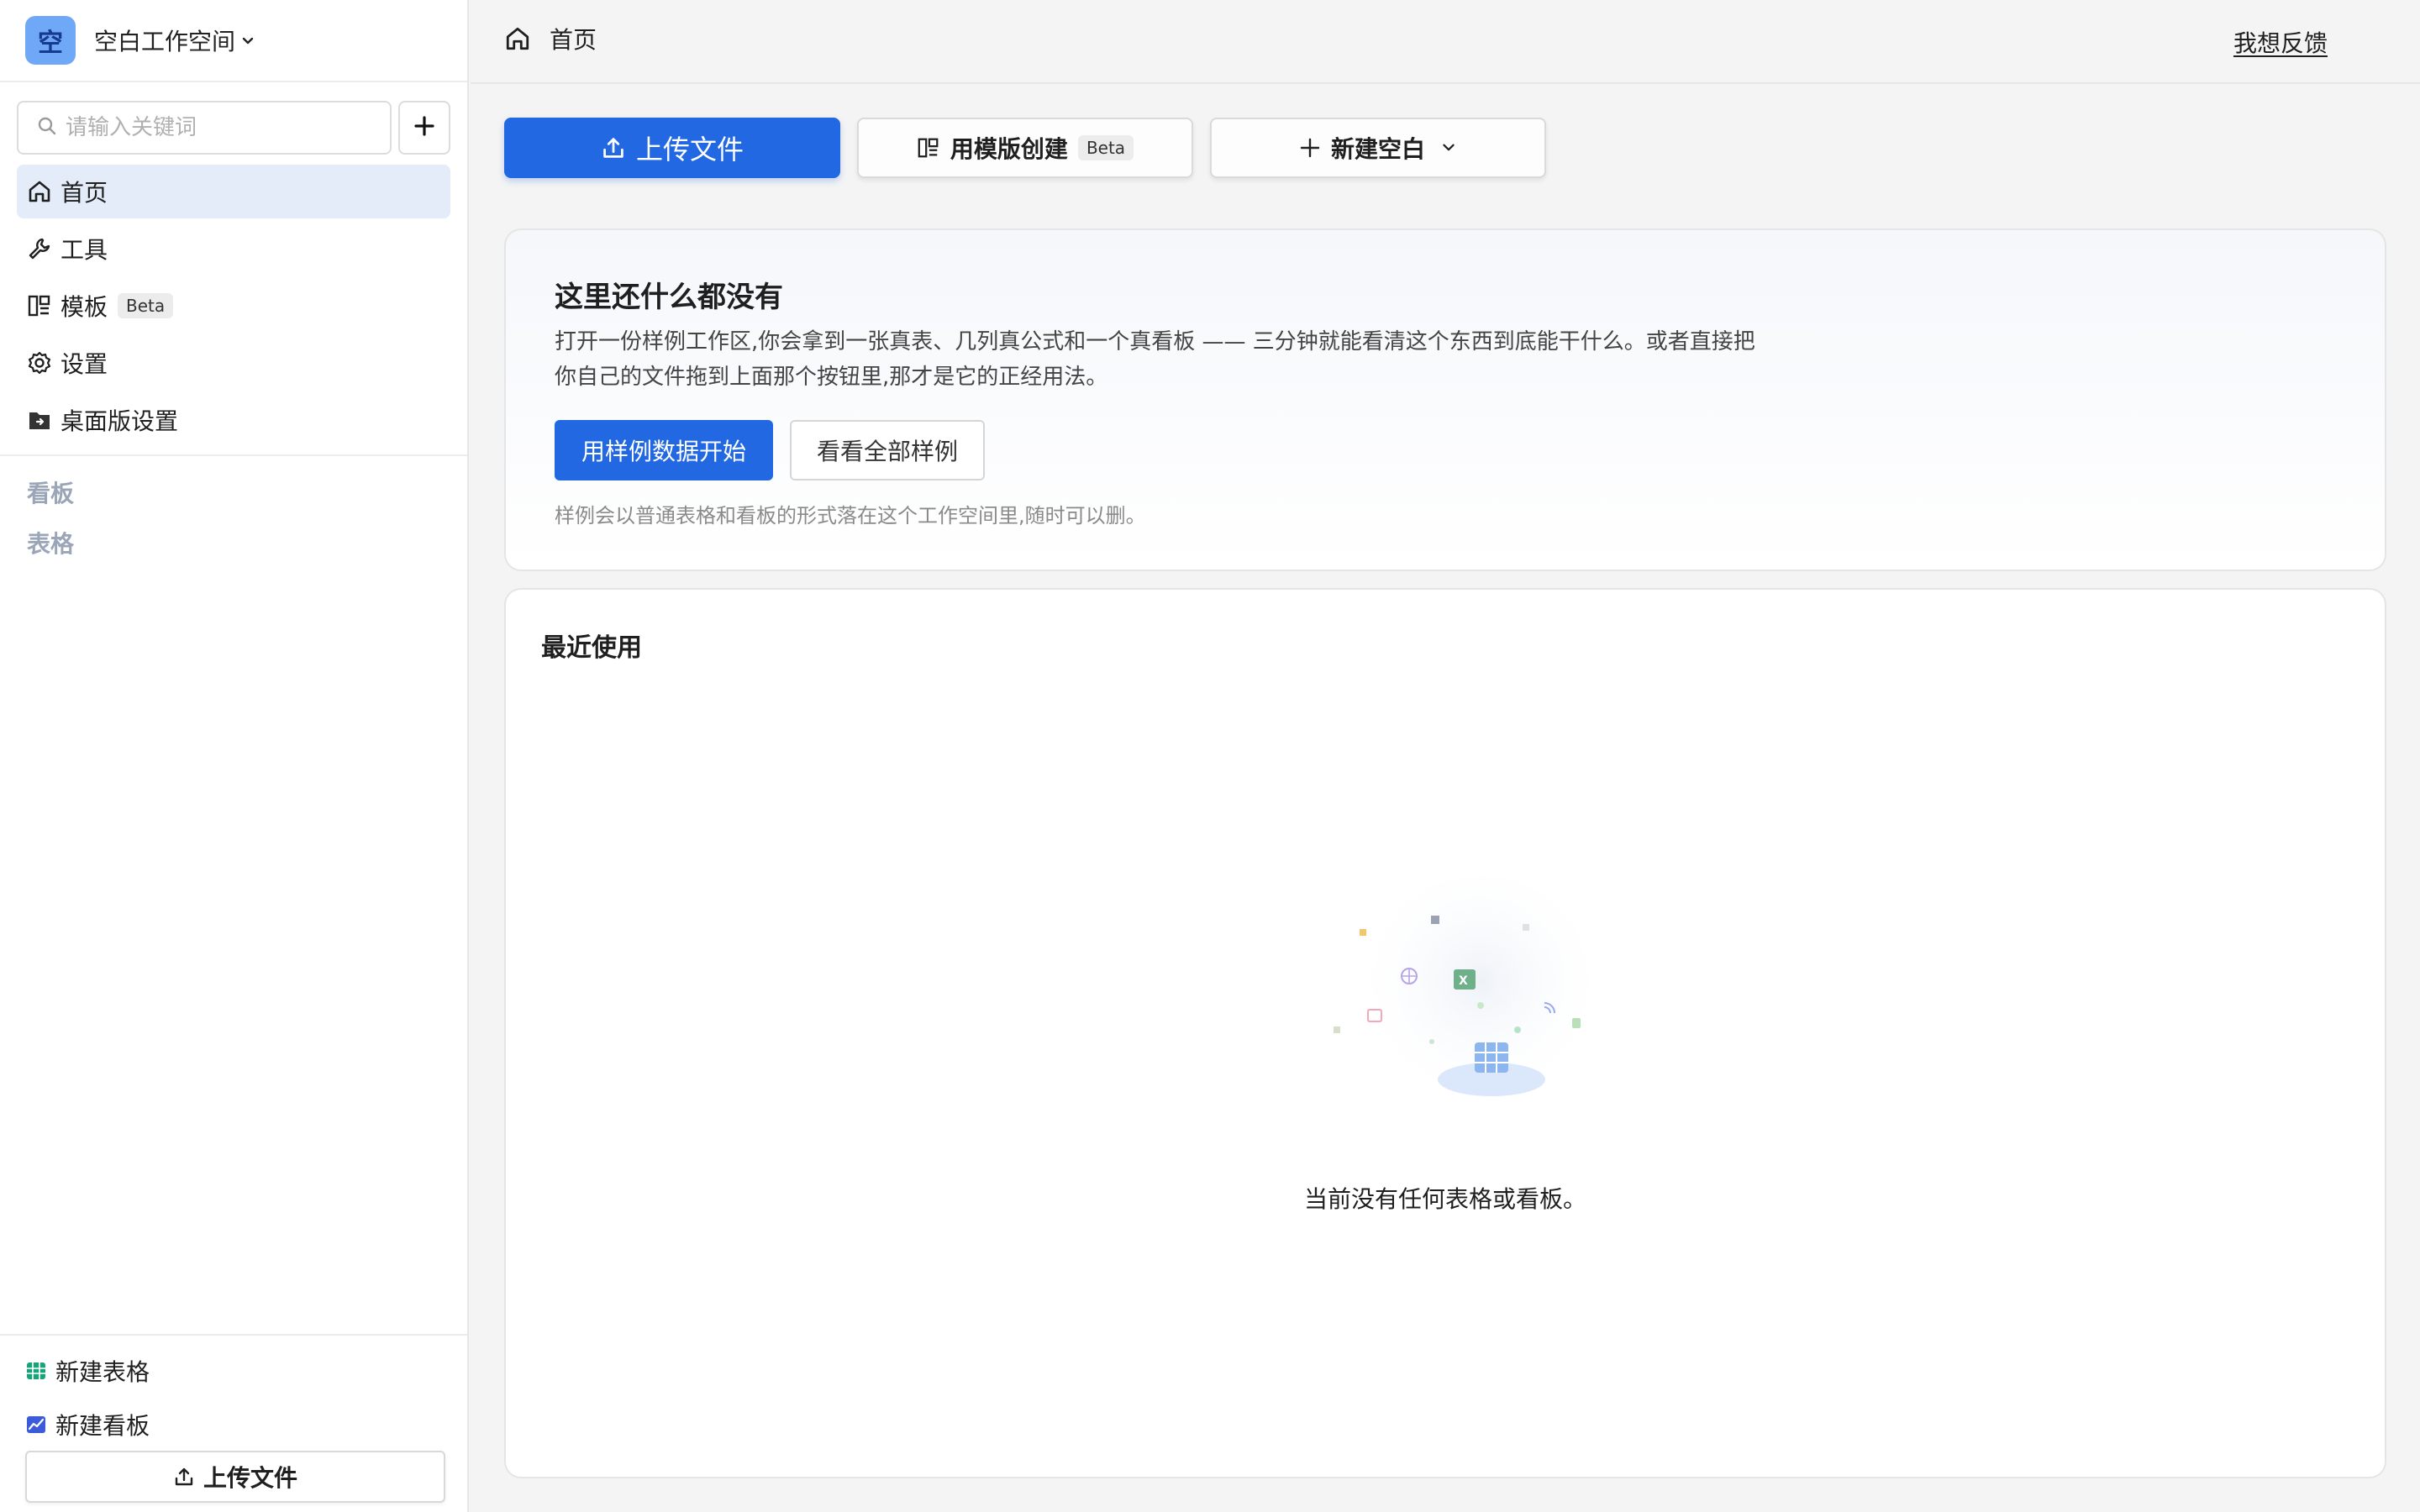 The width and height of the screenshot is (2420, 1512). I want to click on sidebar-nav: 首页 工具 模板 Beta 设置 桌面版设置, so click(233, 307).